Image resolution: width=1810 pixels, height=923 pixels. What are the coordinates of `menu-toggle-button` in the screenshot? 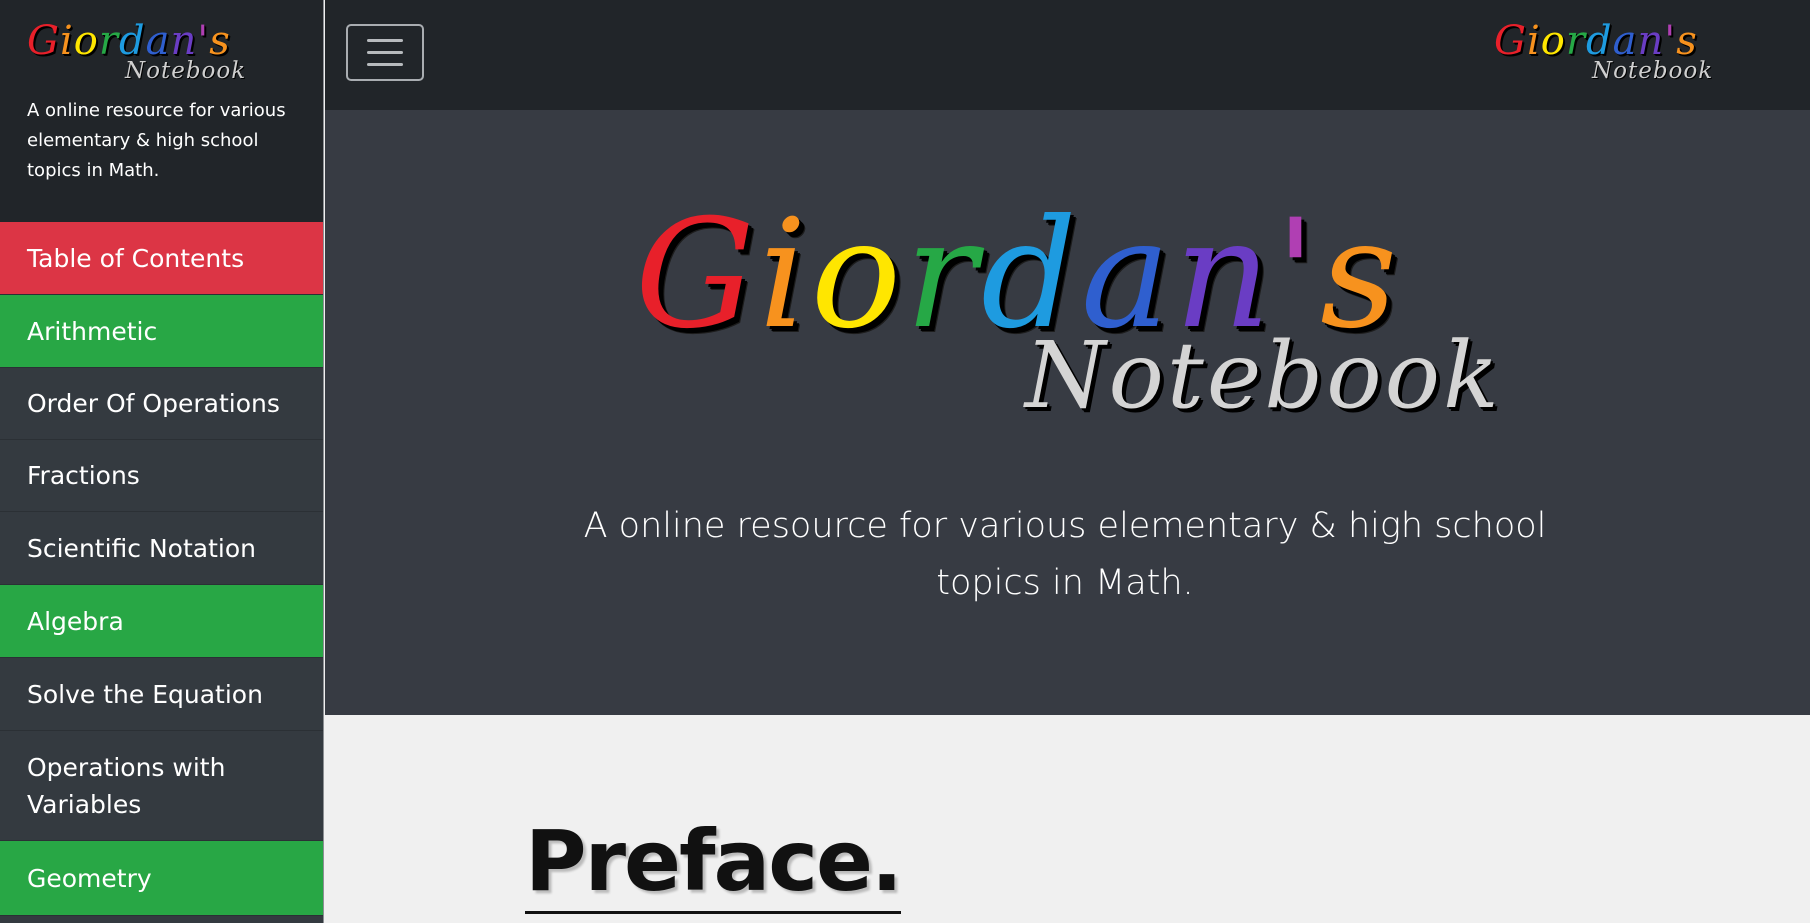 It's located at (385, 52).